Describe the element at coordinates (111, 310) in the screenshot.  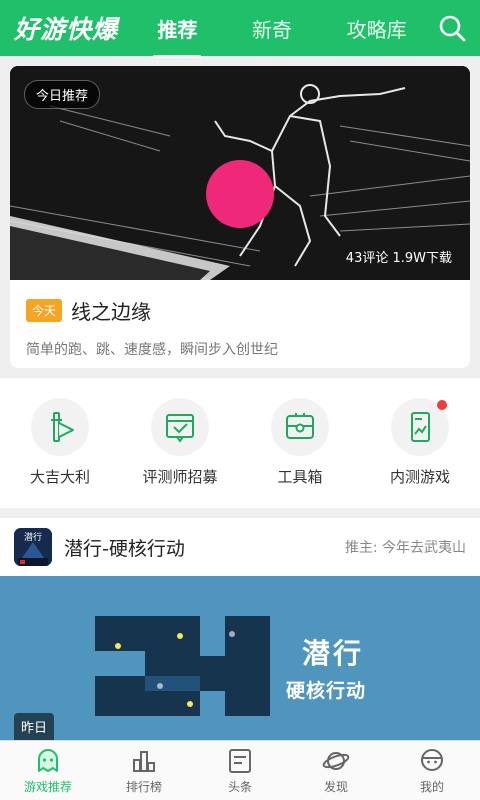
I see `featured-game-title: 线之边缘` at that location.